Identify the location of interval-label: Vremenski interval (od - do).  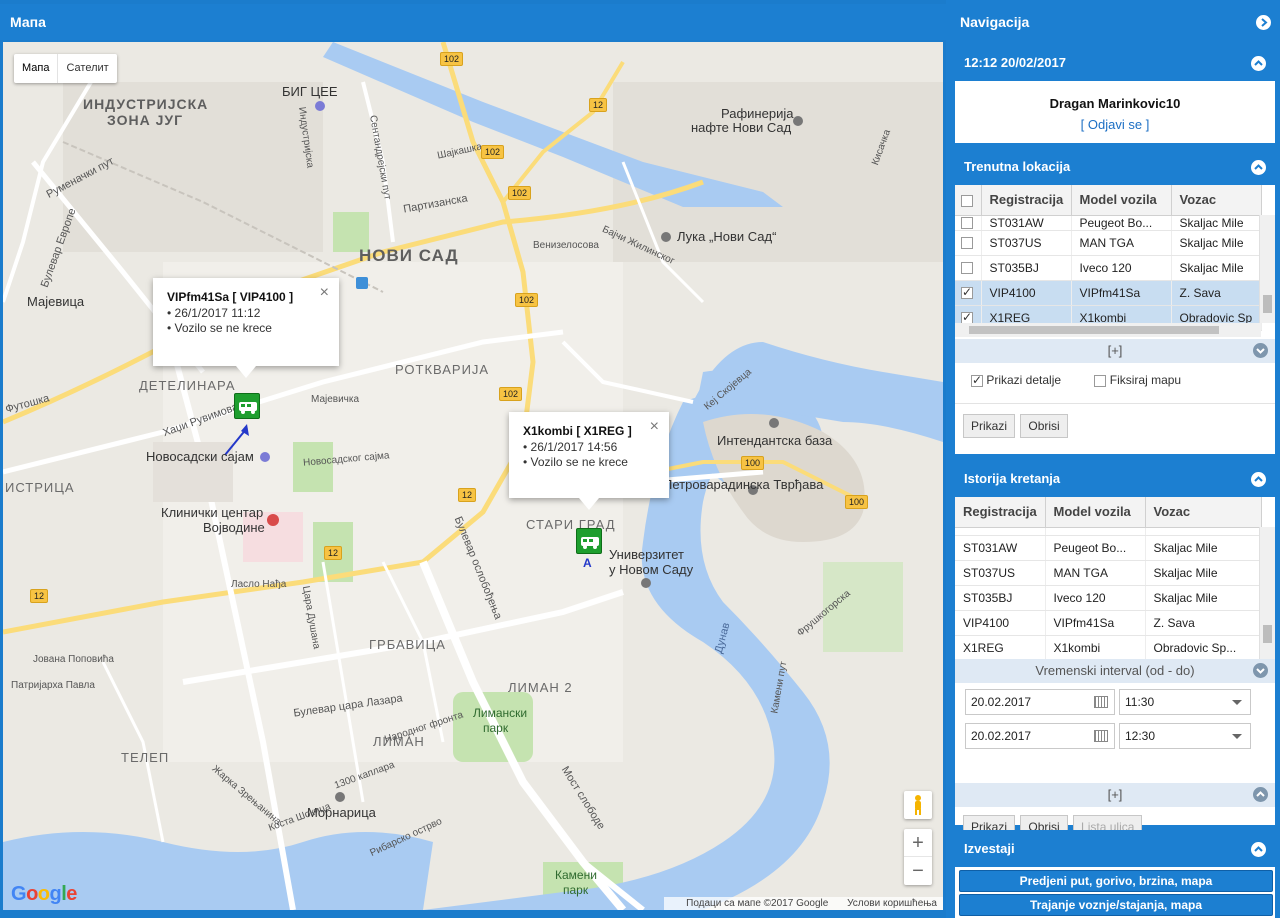
(1115, 670).